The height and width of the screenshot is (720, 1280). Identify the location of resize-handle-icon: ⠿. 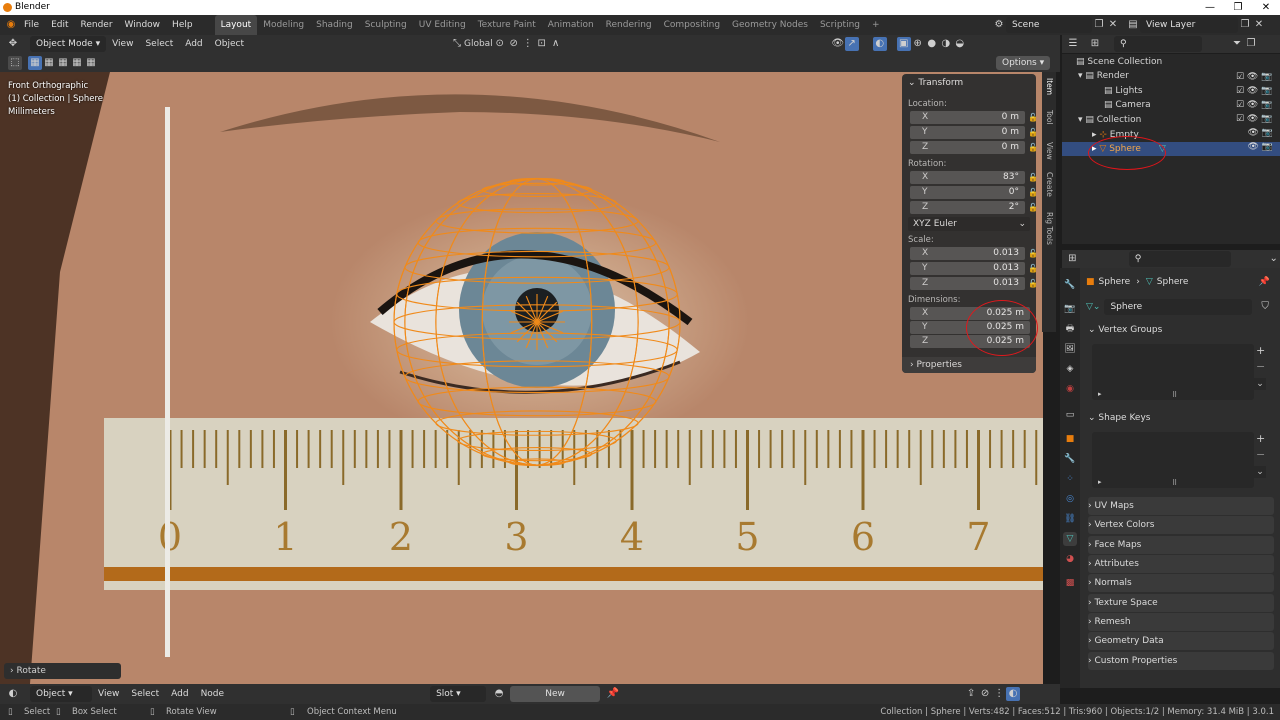
(1174, 395).